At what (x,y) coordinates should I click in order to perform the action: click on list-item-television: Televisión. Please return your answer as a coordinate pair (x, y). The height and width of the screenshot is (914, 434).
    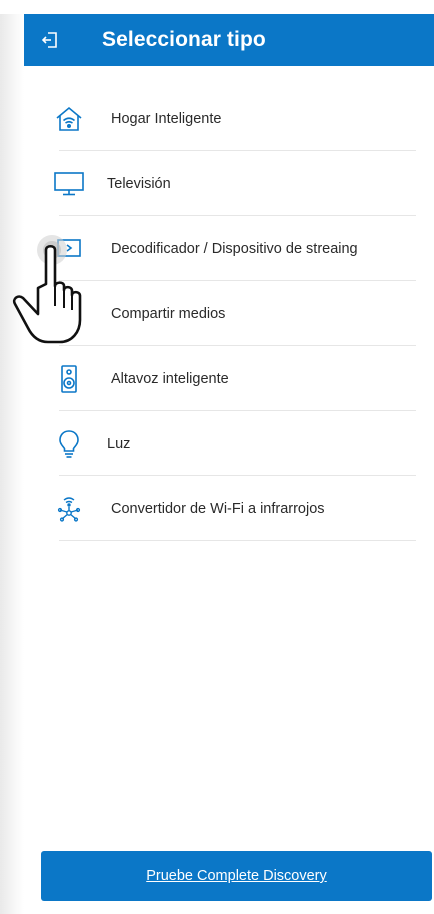
    Looking at the image, I should click on (229, 183).